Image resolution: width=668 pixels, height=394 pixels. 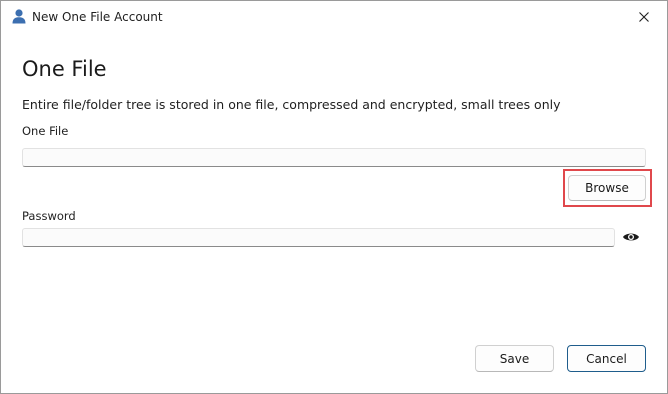 What do you see at coordinates (19, 16) in the screenshot?
I see `user-icon` at bounding box center [19, 16].